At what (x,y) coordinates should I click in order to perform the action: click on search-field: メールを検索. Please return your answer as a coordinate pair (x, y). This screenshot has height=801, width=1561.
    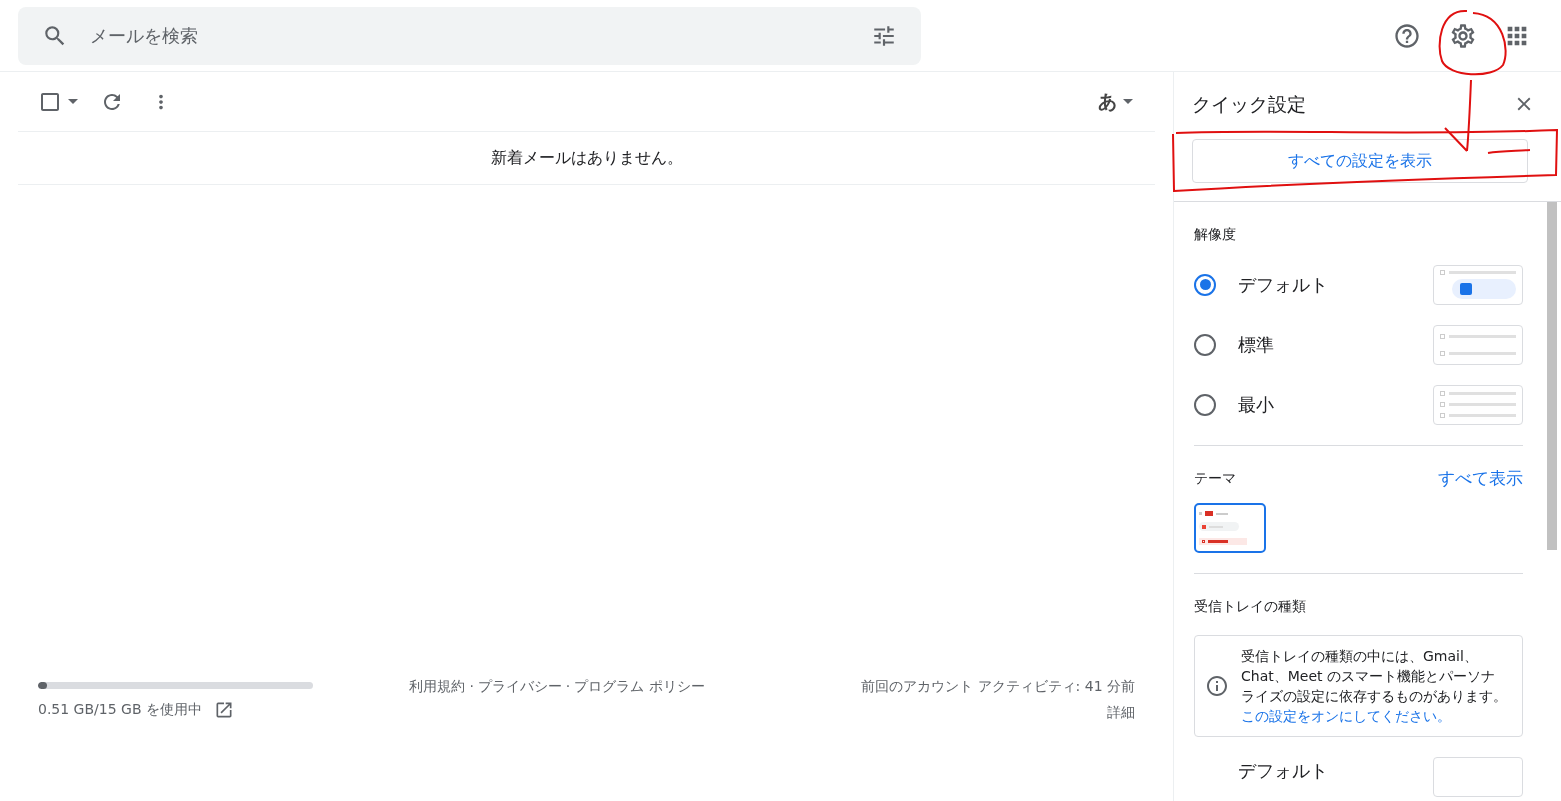
    Looking at the image, I should click on (480, 35).